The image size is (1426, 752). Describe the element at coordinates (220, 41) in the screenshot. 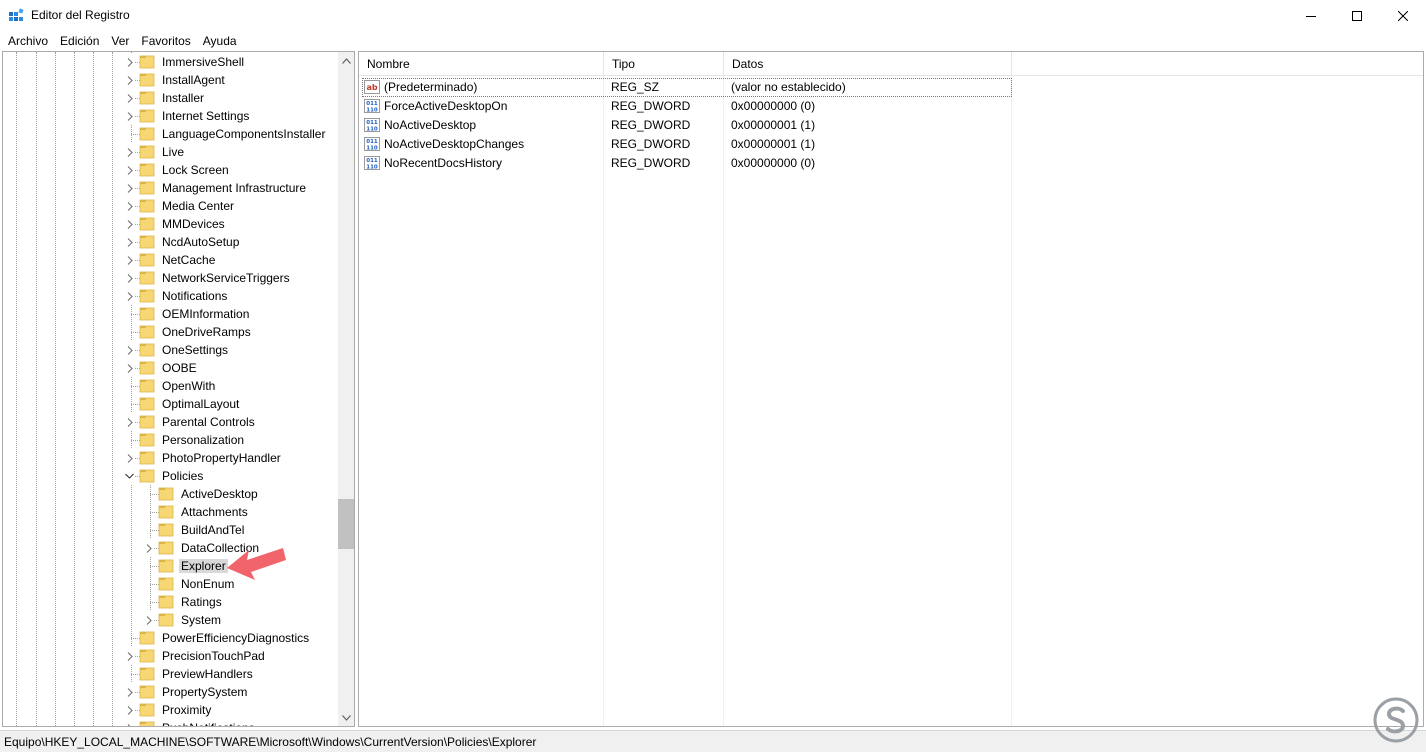

I see `menu-ayuda: Ayuda` at that location.